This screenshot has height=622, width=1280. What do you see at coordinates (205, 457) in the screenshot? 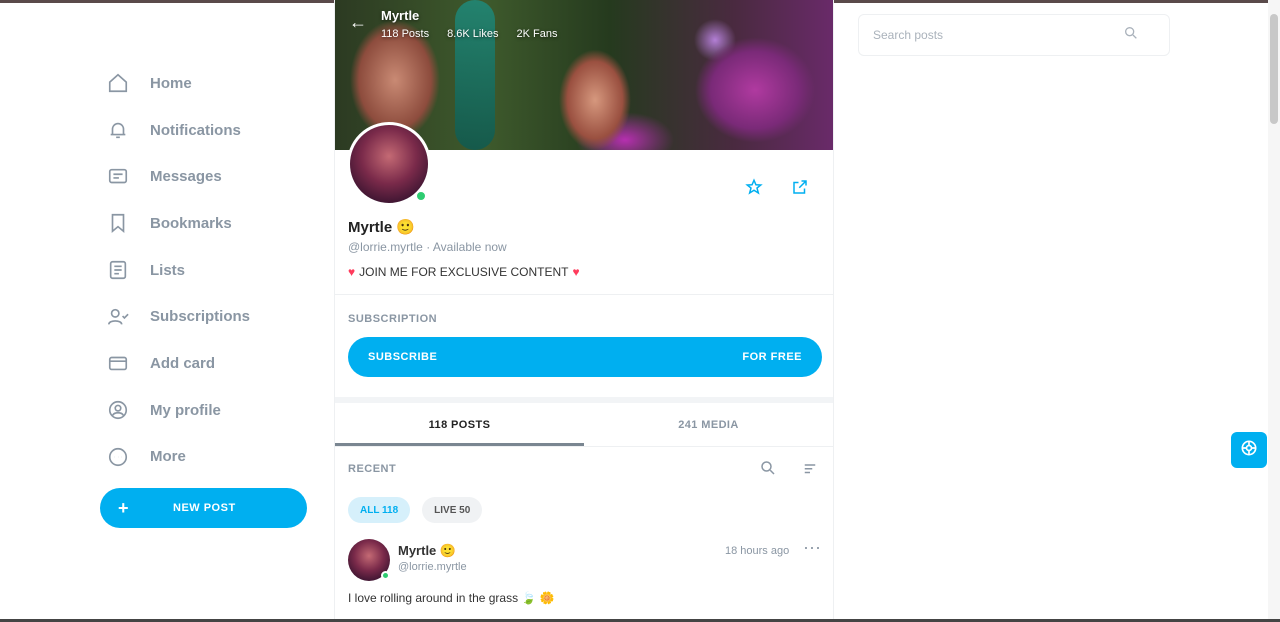
I see `sidebar-item-more: More` at bounding box center [205, 457].